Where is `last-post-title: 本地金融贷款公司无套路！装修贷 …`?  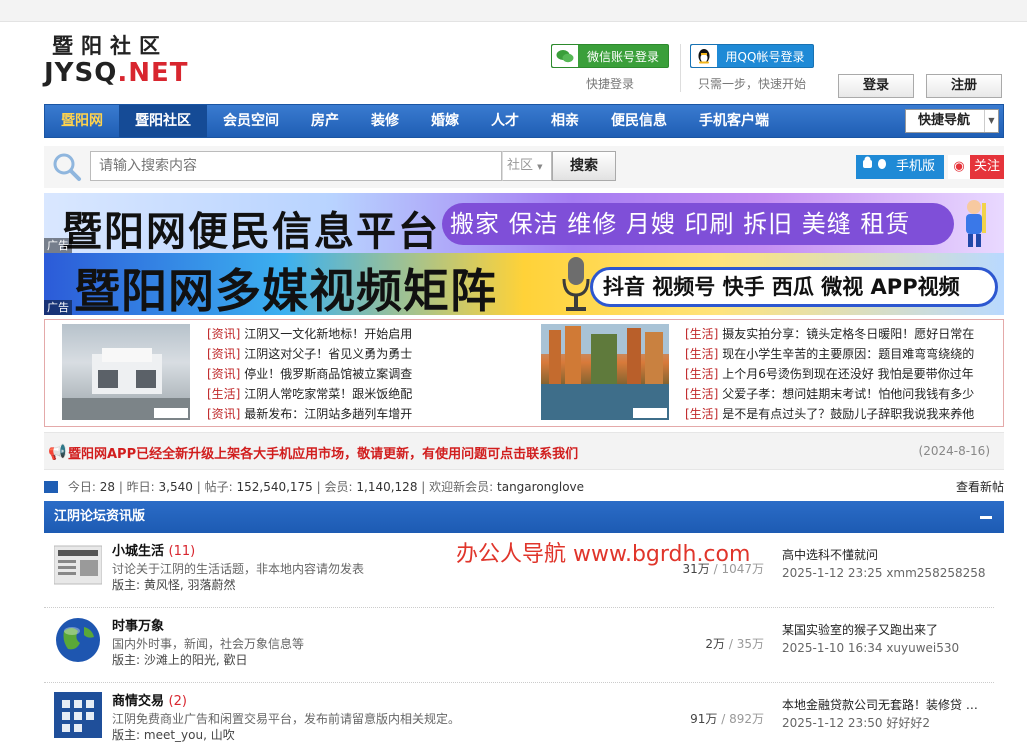
last-post-title: 本地金融贷款公司无套路！装修贷 … is located at coordinates (888, 705).